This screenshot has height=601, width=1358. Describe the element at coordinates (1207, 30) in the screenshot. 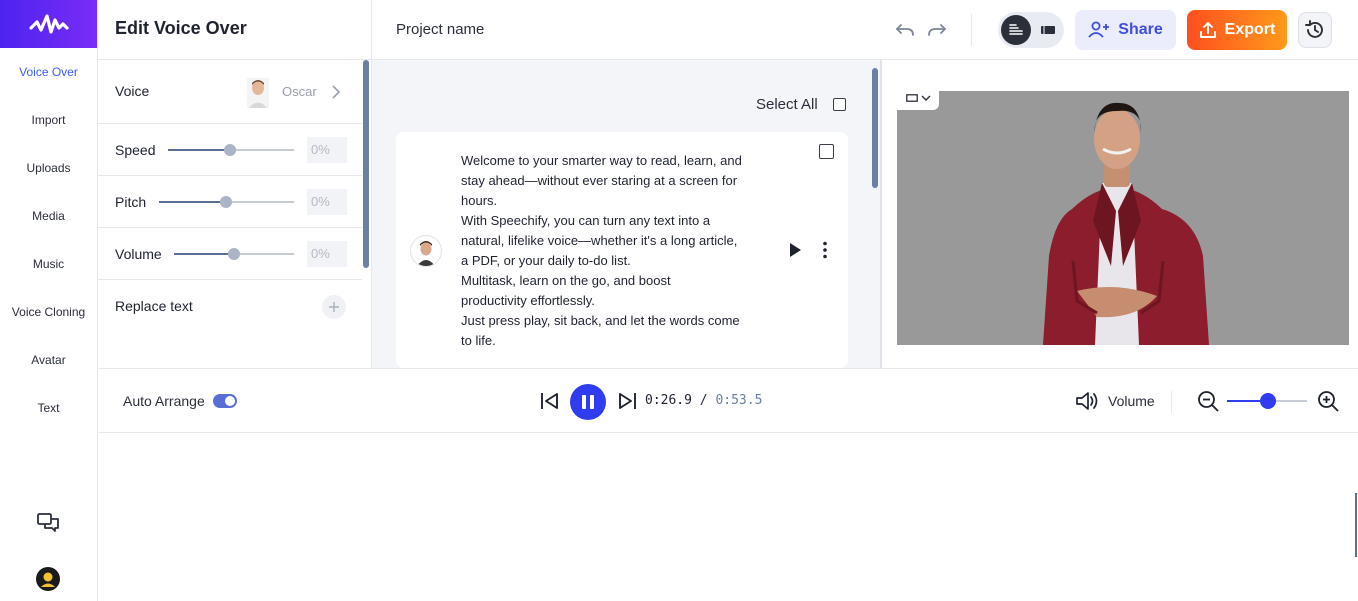

I see `upload-icon` at that location.